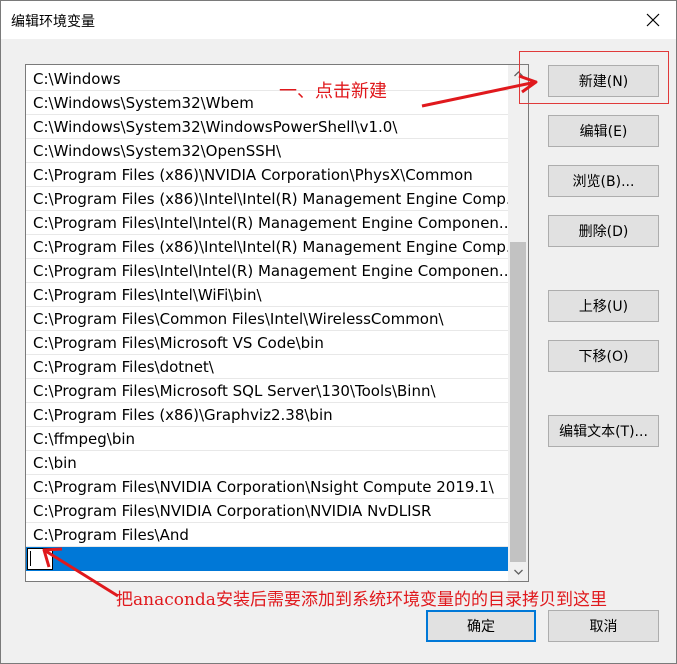 This screenshot has height=664, width=677. What do you see at coordinates (603, 626) in the screenshot?
I see `cancel-button: 取消` at bounding box center [603, 626].